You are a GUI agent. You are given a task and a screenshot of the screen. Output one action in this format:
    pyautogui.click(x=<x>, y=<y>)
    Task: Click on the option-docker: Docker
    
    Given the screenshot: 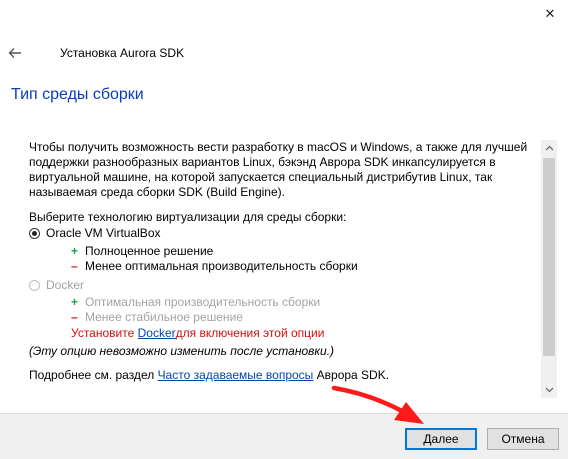 What is the action you would take?
    pyautogui.click(x=56, y=285)
    